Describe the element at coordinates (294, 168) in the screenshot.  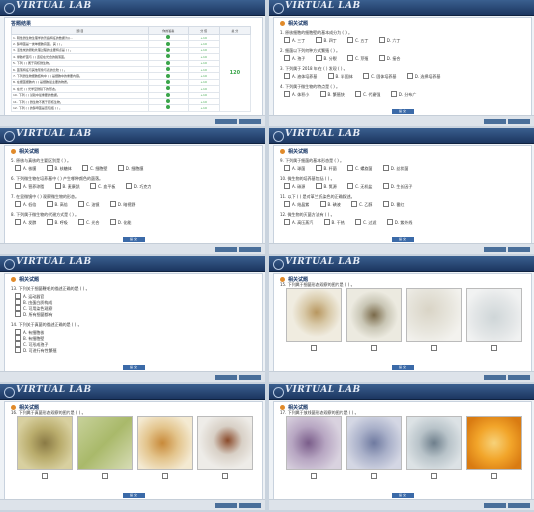
I see `option-a: A. 球菌` at that location.